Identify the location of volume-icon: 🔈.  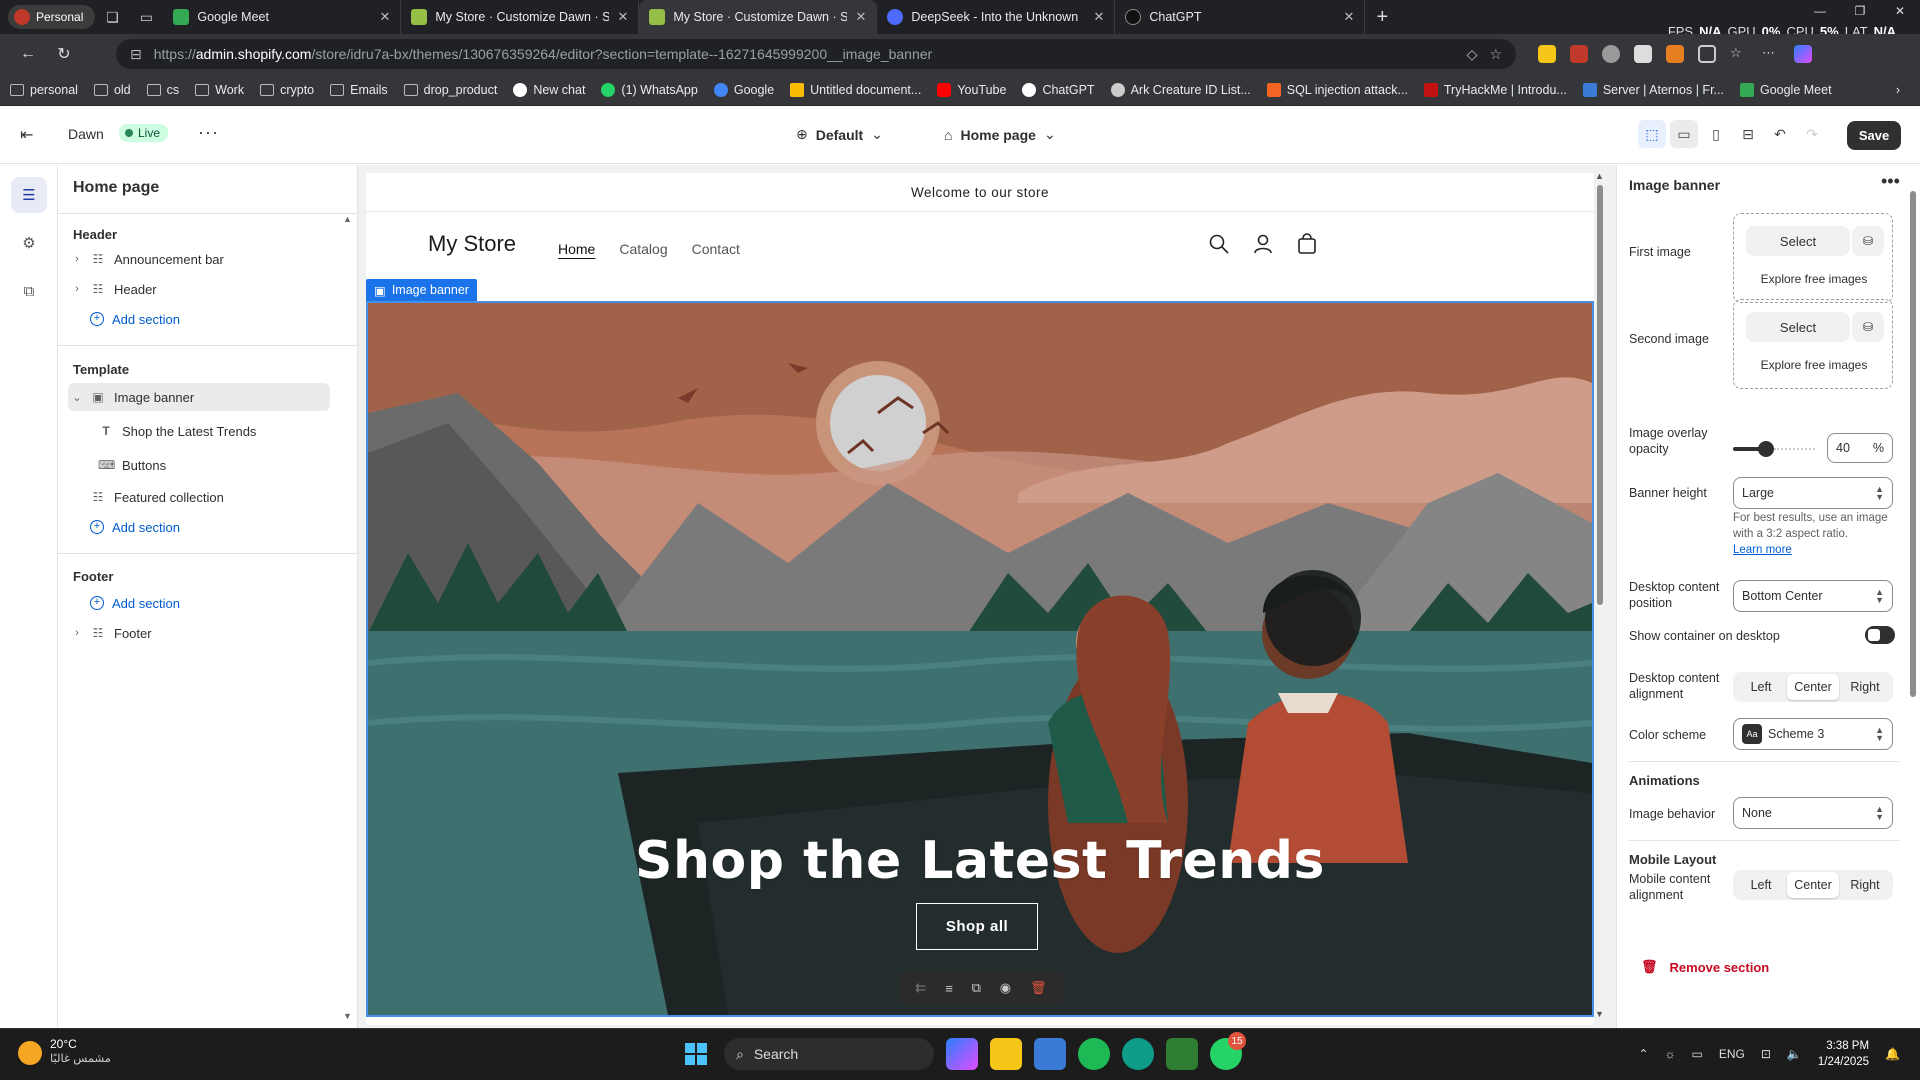
(1794, 1054).